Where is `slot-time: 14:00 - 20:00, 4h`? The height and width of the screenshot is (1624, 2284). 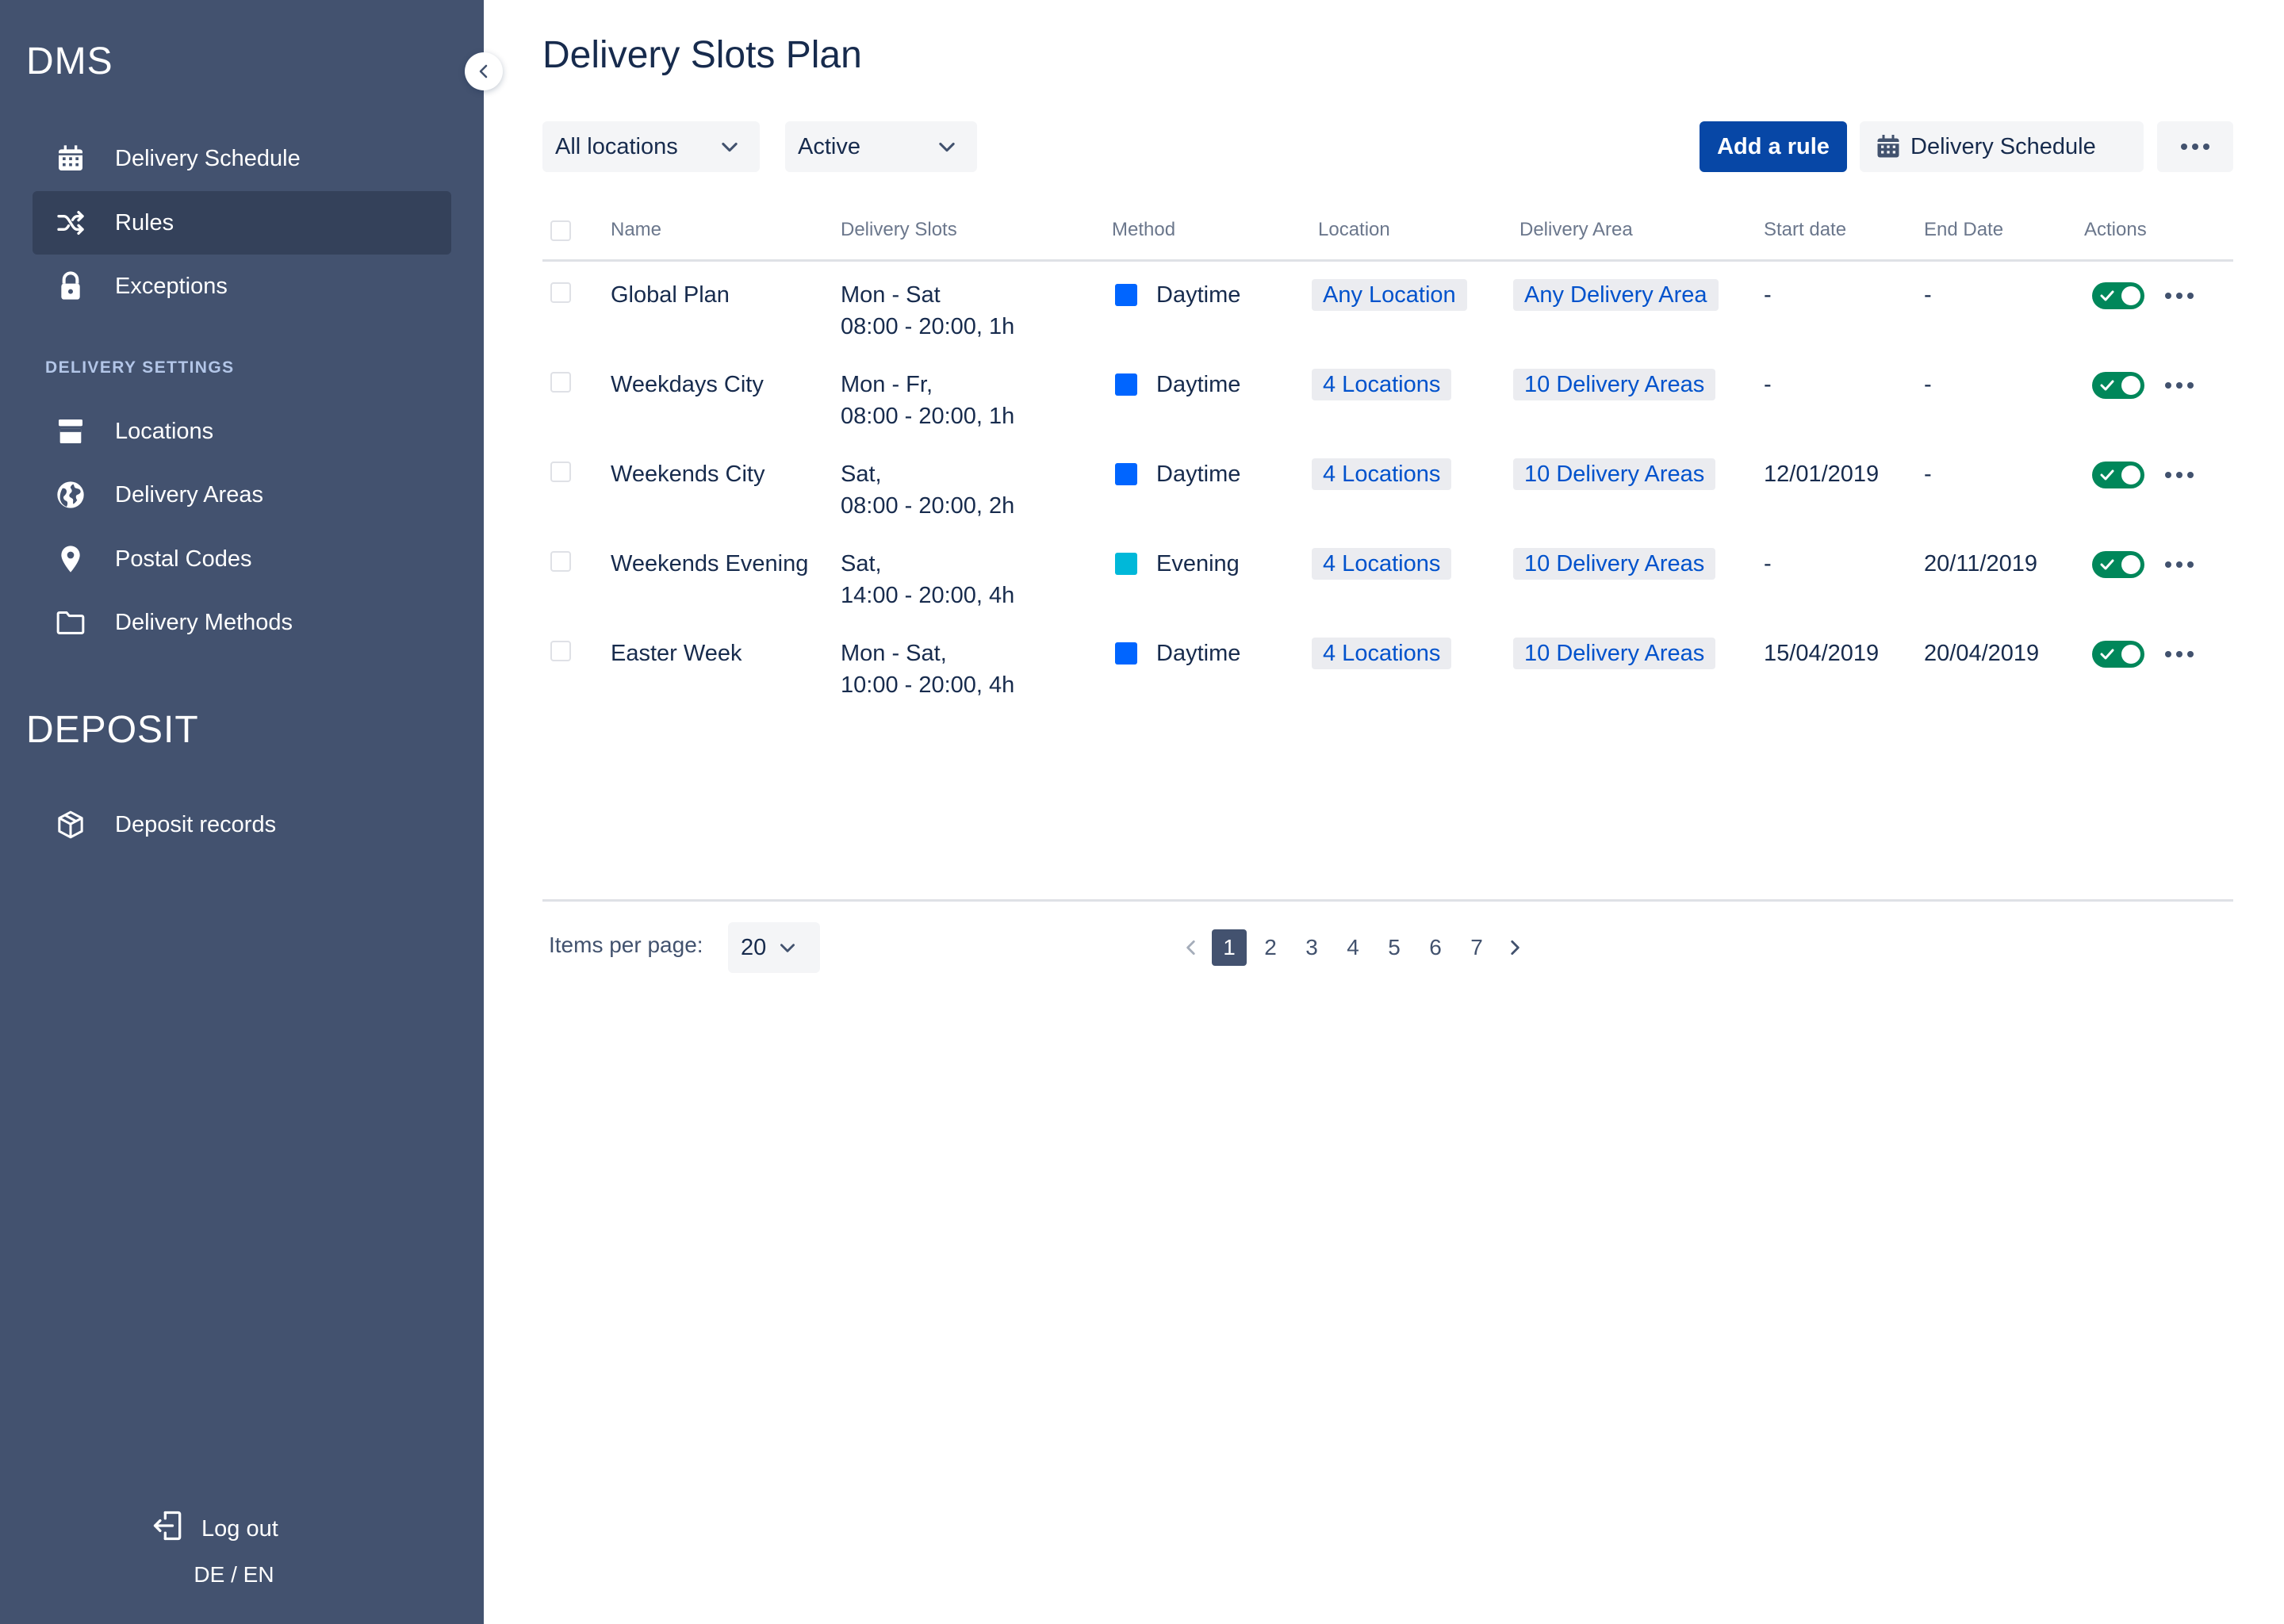 slot-time: 14:00 - 20:00, 4h is located at coordinates (928, 595).